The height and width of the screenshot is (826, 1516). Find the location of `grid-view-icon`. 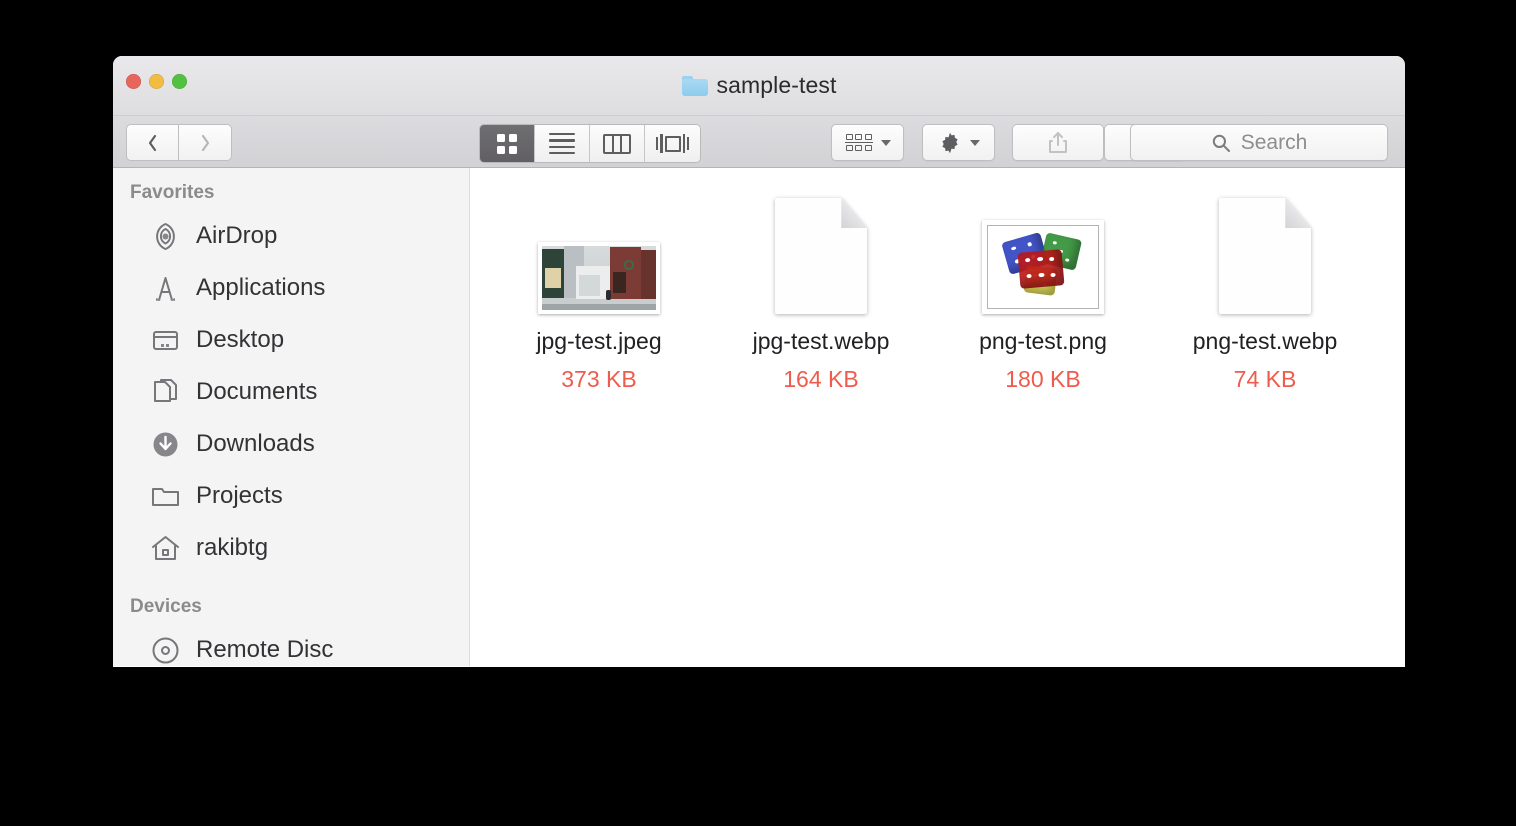

grid-view-icon is located at coordinates (507, 143).